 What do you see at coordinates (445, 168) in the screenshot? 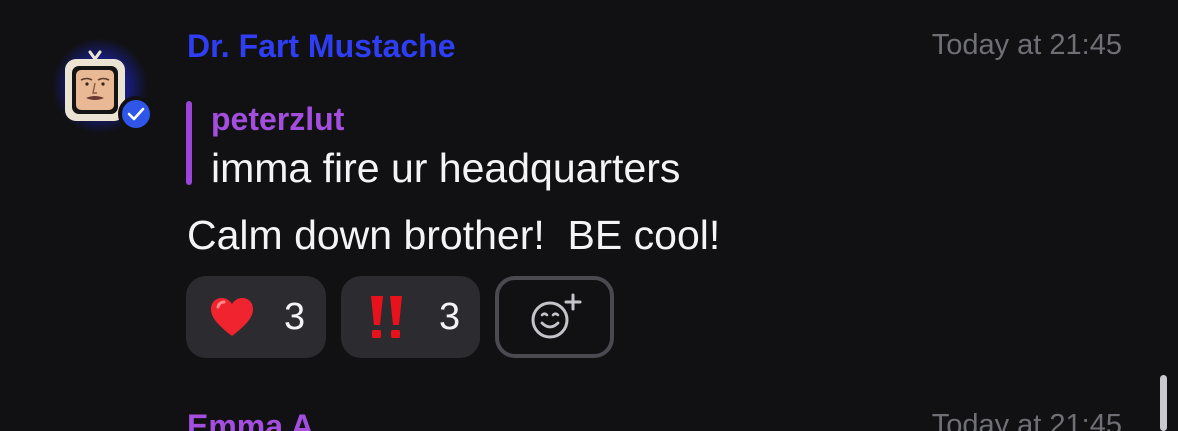
I see `reply-text: imma fire ur headquarters` at bounding box center [445, 168].